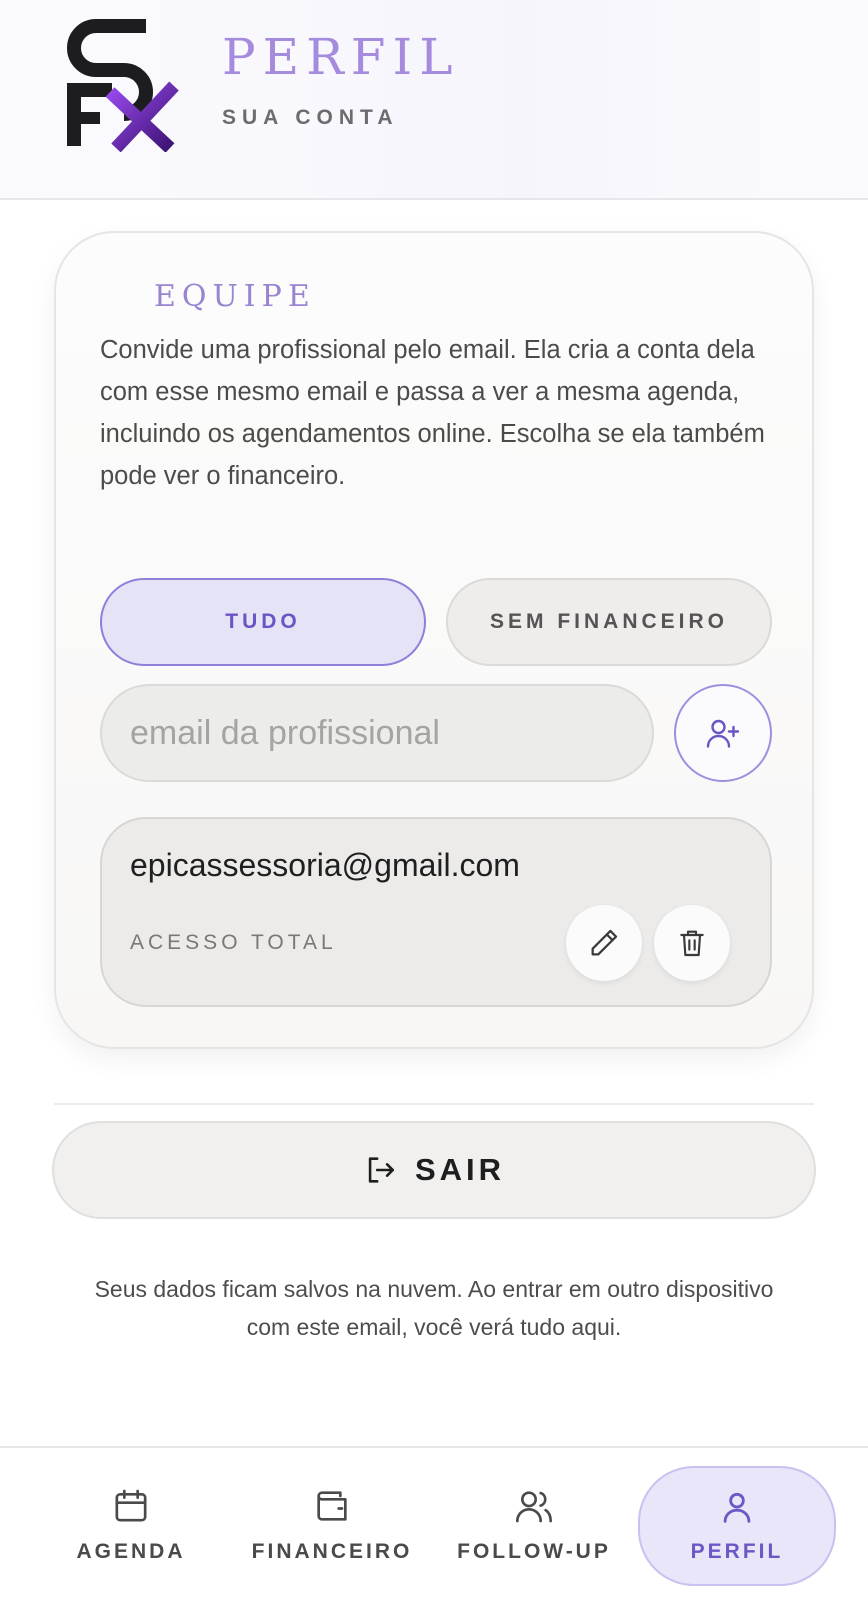 This screenshot has width=868, height=1600. I want to click on delete-member-button, so click(692, 943).